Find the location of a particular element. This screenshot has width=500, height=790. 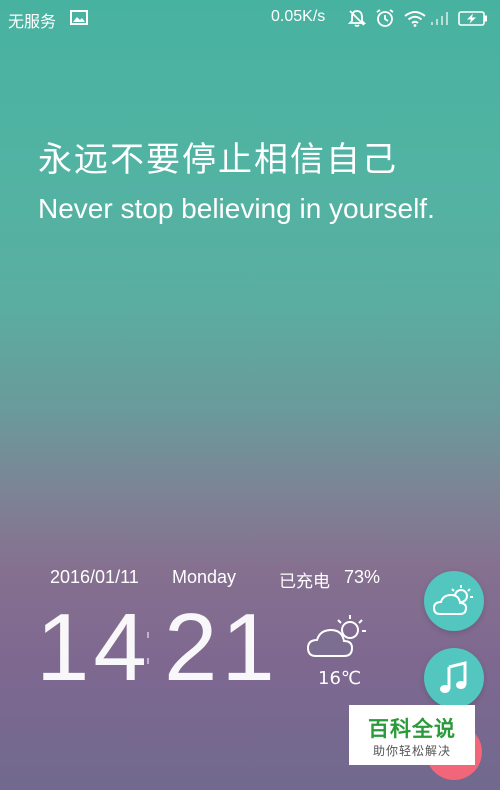

signal-icon is located at coordinates (439, 18).